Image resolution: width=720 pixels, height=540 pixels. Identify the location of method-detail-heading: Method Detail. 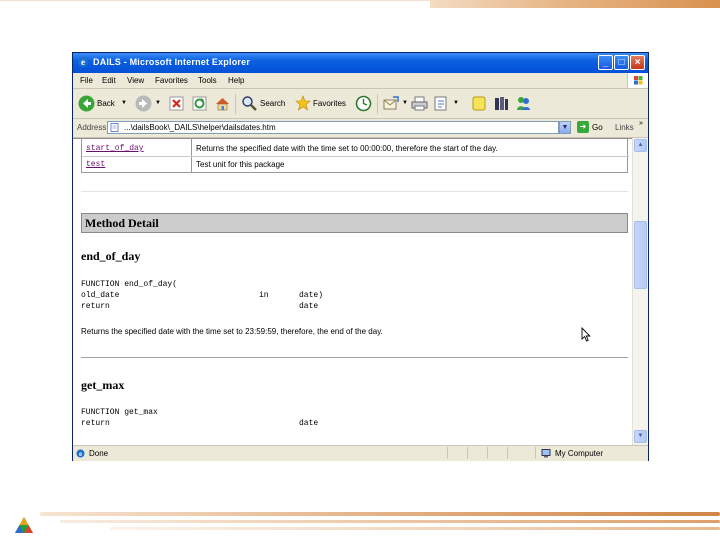
(354, 223).